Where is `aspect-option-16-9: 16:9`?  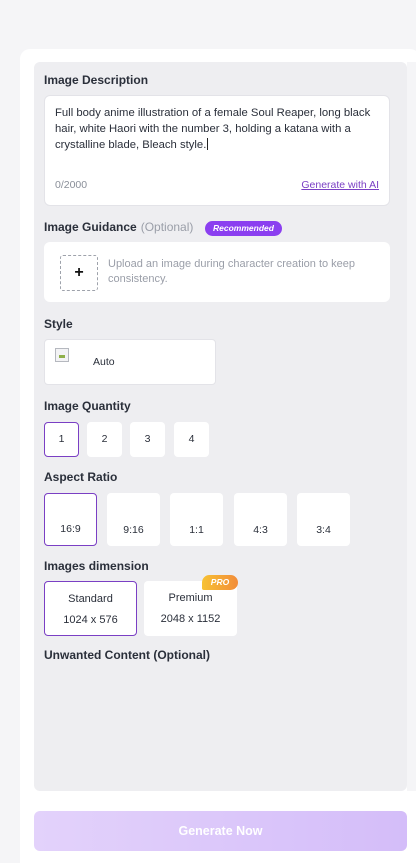
aspect-option-16-9: 16:9 is located at coordinates (70, 519).